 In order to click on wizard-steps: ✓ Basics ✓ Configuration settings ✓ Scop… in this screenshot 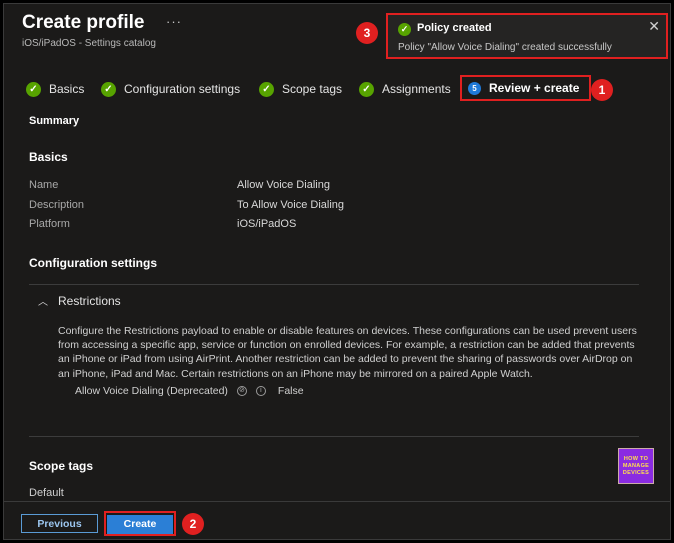, I will do `click(336, 88)`.